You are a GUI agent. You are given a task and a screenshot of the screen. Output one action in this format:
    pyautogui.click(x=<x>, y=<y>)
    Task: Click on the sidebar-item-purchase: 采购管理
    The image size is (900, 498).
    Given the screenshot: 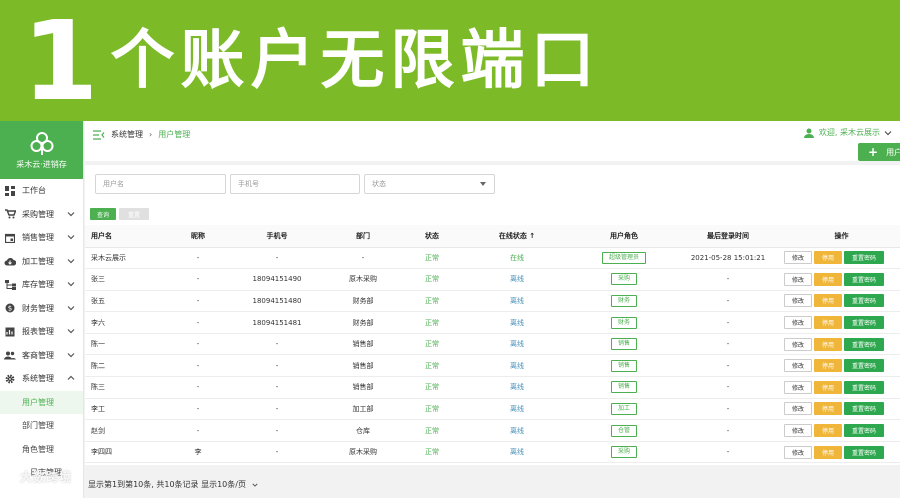 What is the action you would take?
    pyautogui.click(x=41, y=215)
    